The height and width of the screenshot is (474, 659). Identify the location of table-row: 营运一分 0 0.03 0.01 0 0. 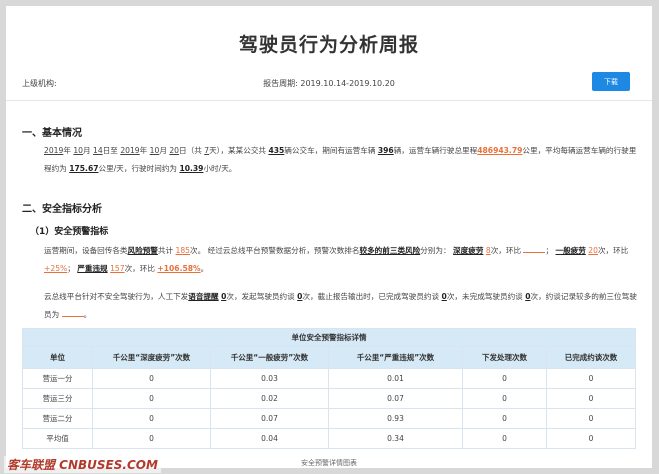
(329, 378).